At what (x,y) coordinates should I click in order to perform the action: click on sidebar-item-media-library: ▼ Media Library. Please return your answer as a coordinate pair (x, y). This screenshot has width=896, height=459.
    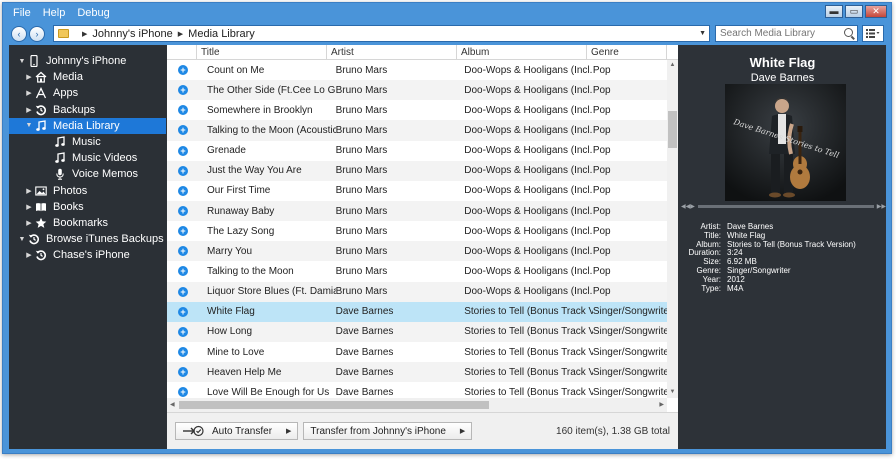
    Looking at the image, I should click on (87, 125).